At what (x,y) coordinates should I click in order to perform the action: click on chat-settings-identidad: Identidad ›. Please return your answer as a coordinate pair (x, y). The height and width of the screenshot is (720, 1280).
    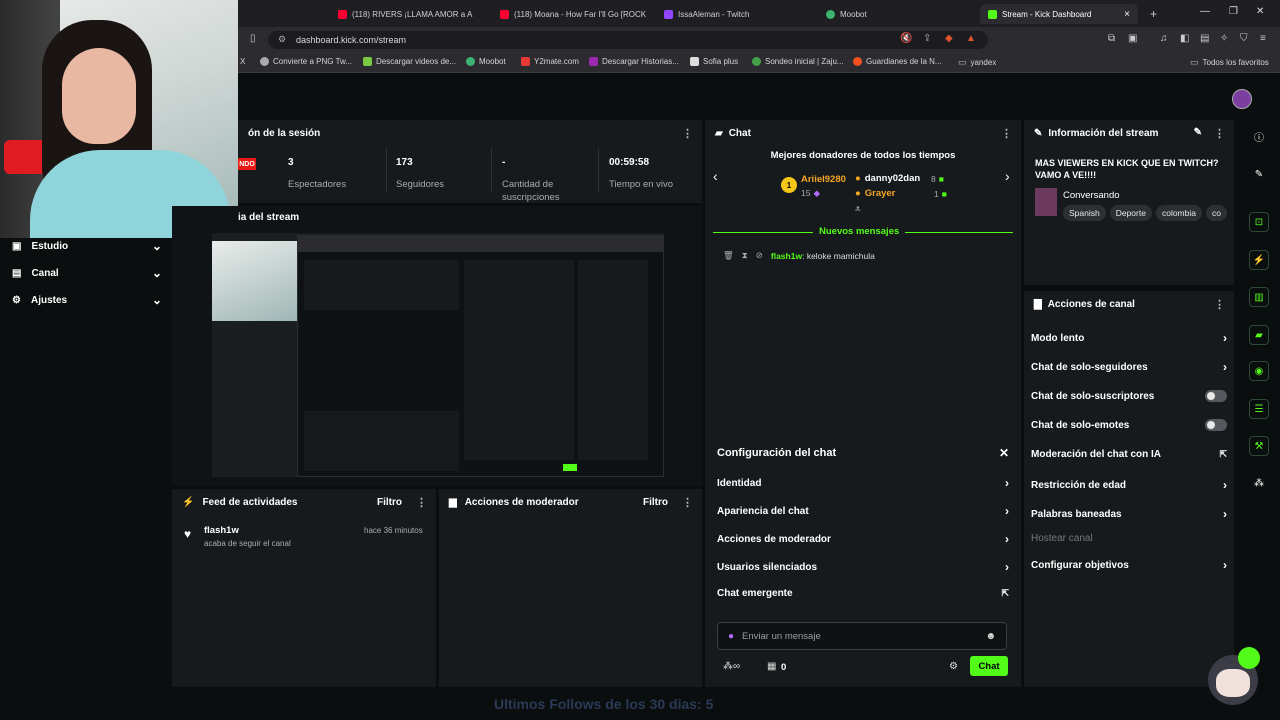
    Looking at the image, I should click on (863, 483).